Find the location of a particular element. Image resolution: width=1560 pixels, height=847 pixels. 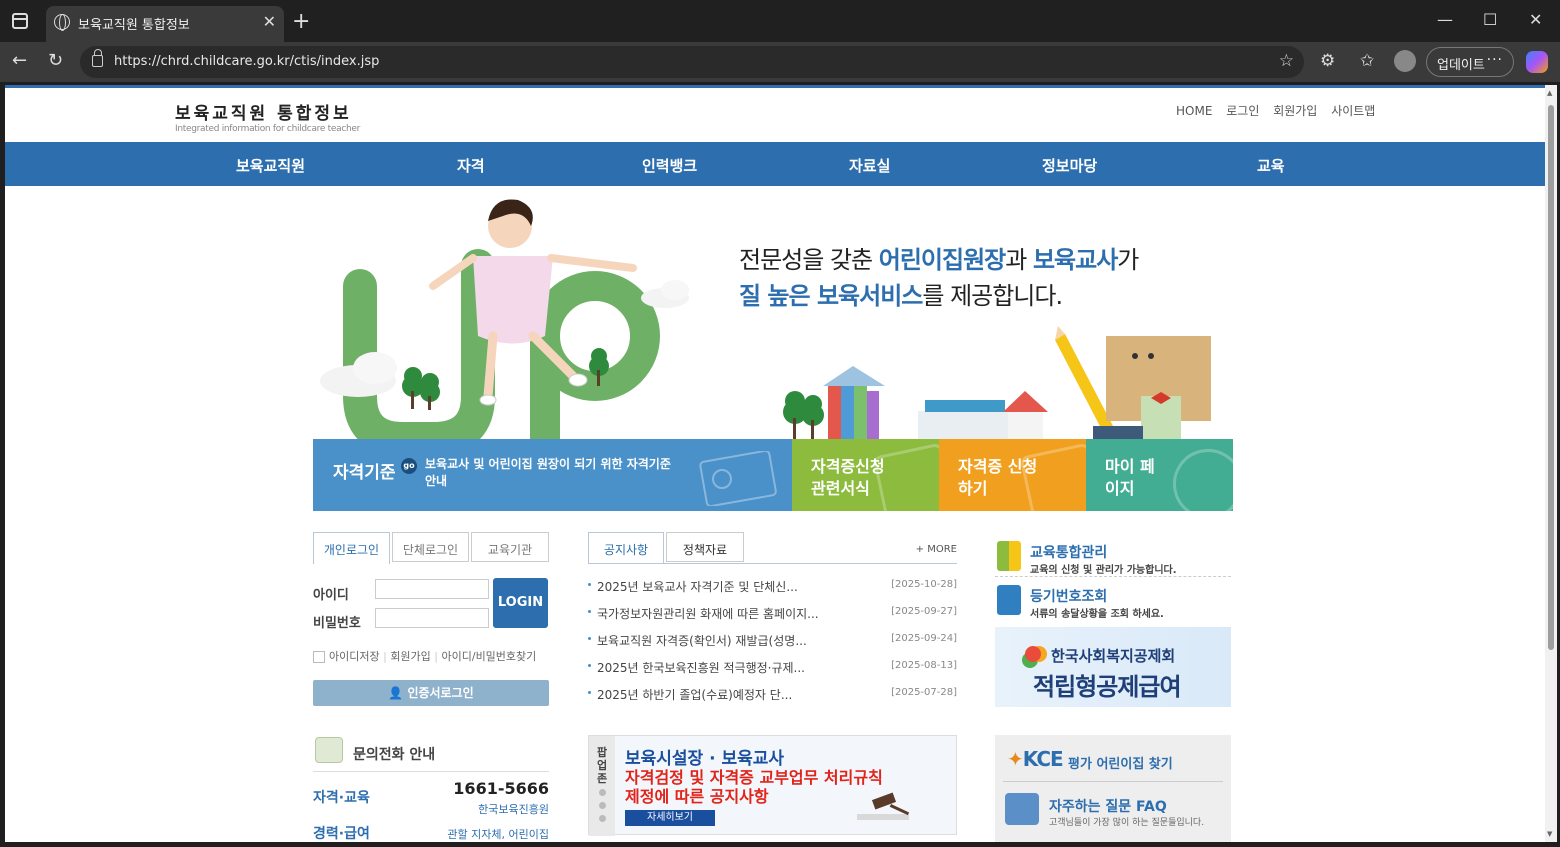

phone-book-icon is located at coordinates (329, 750).